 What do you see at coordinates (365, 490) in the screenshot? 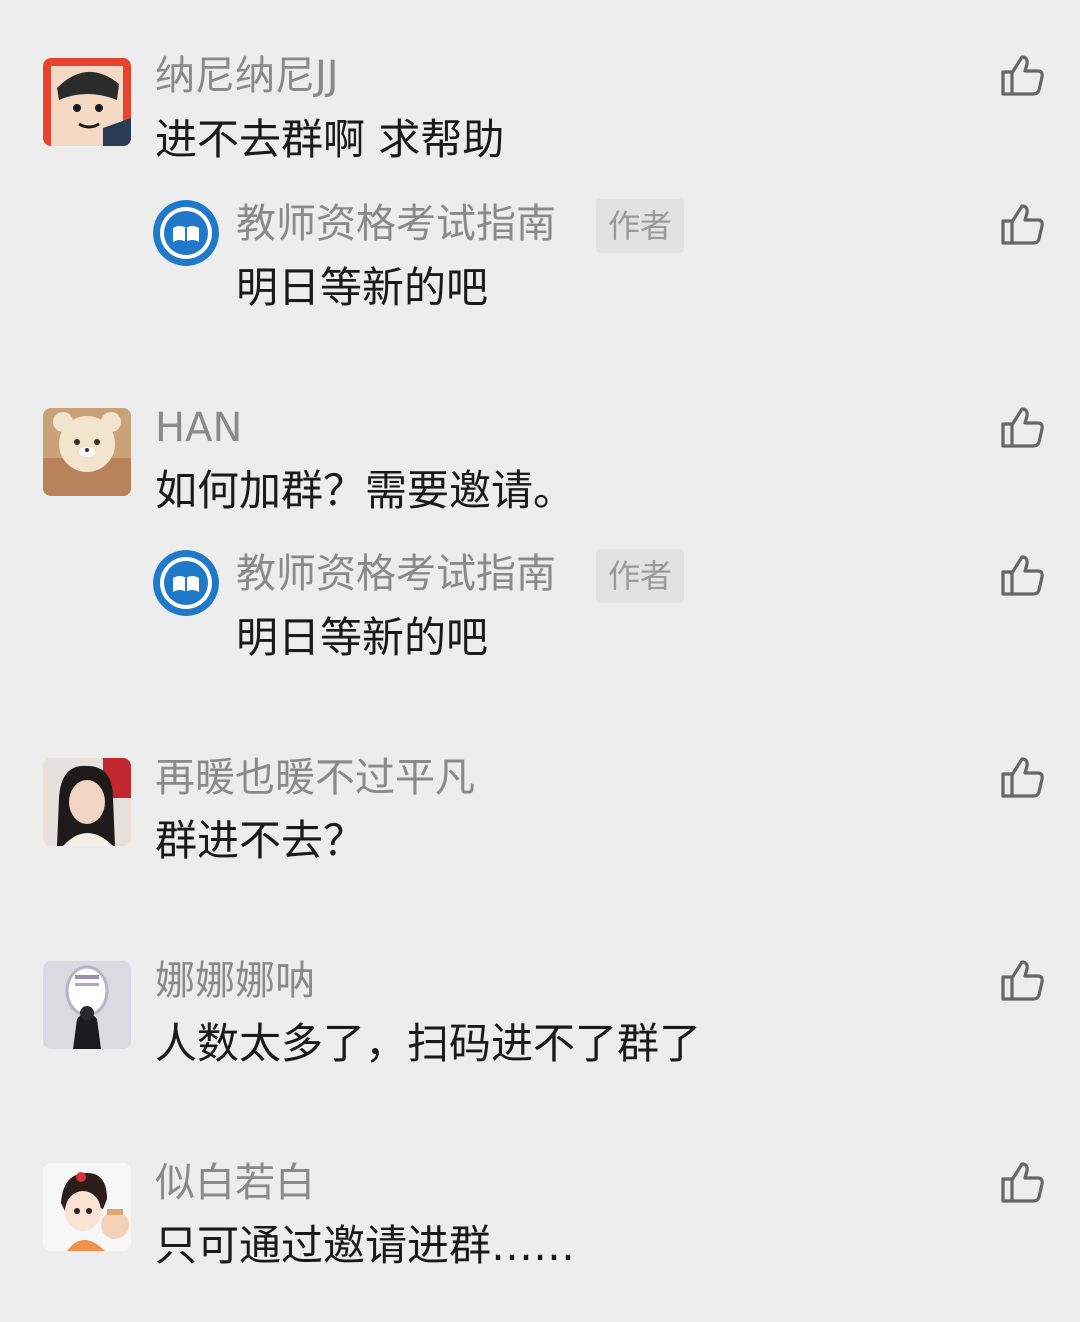
I see `comment-text: 如何加群？需要邀请。` at bounding box center [365, 490].